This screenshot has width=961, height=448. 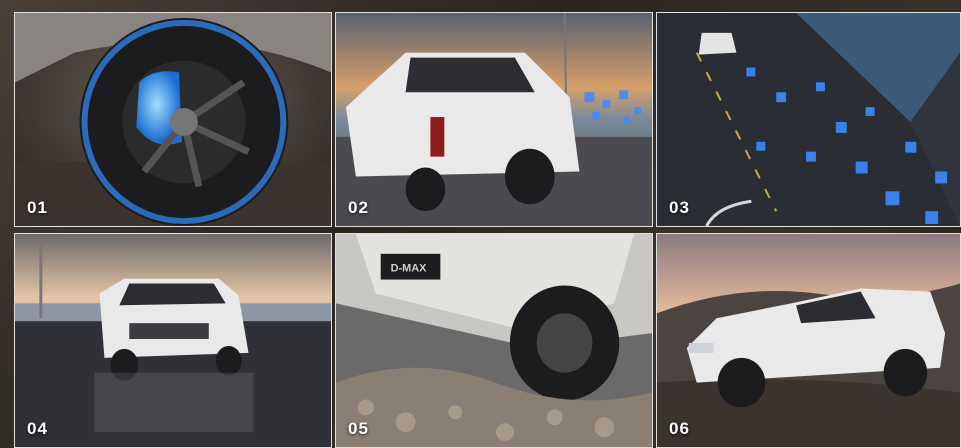 I want to click on side-view-image, so click(x=808, y=340).